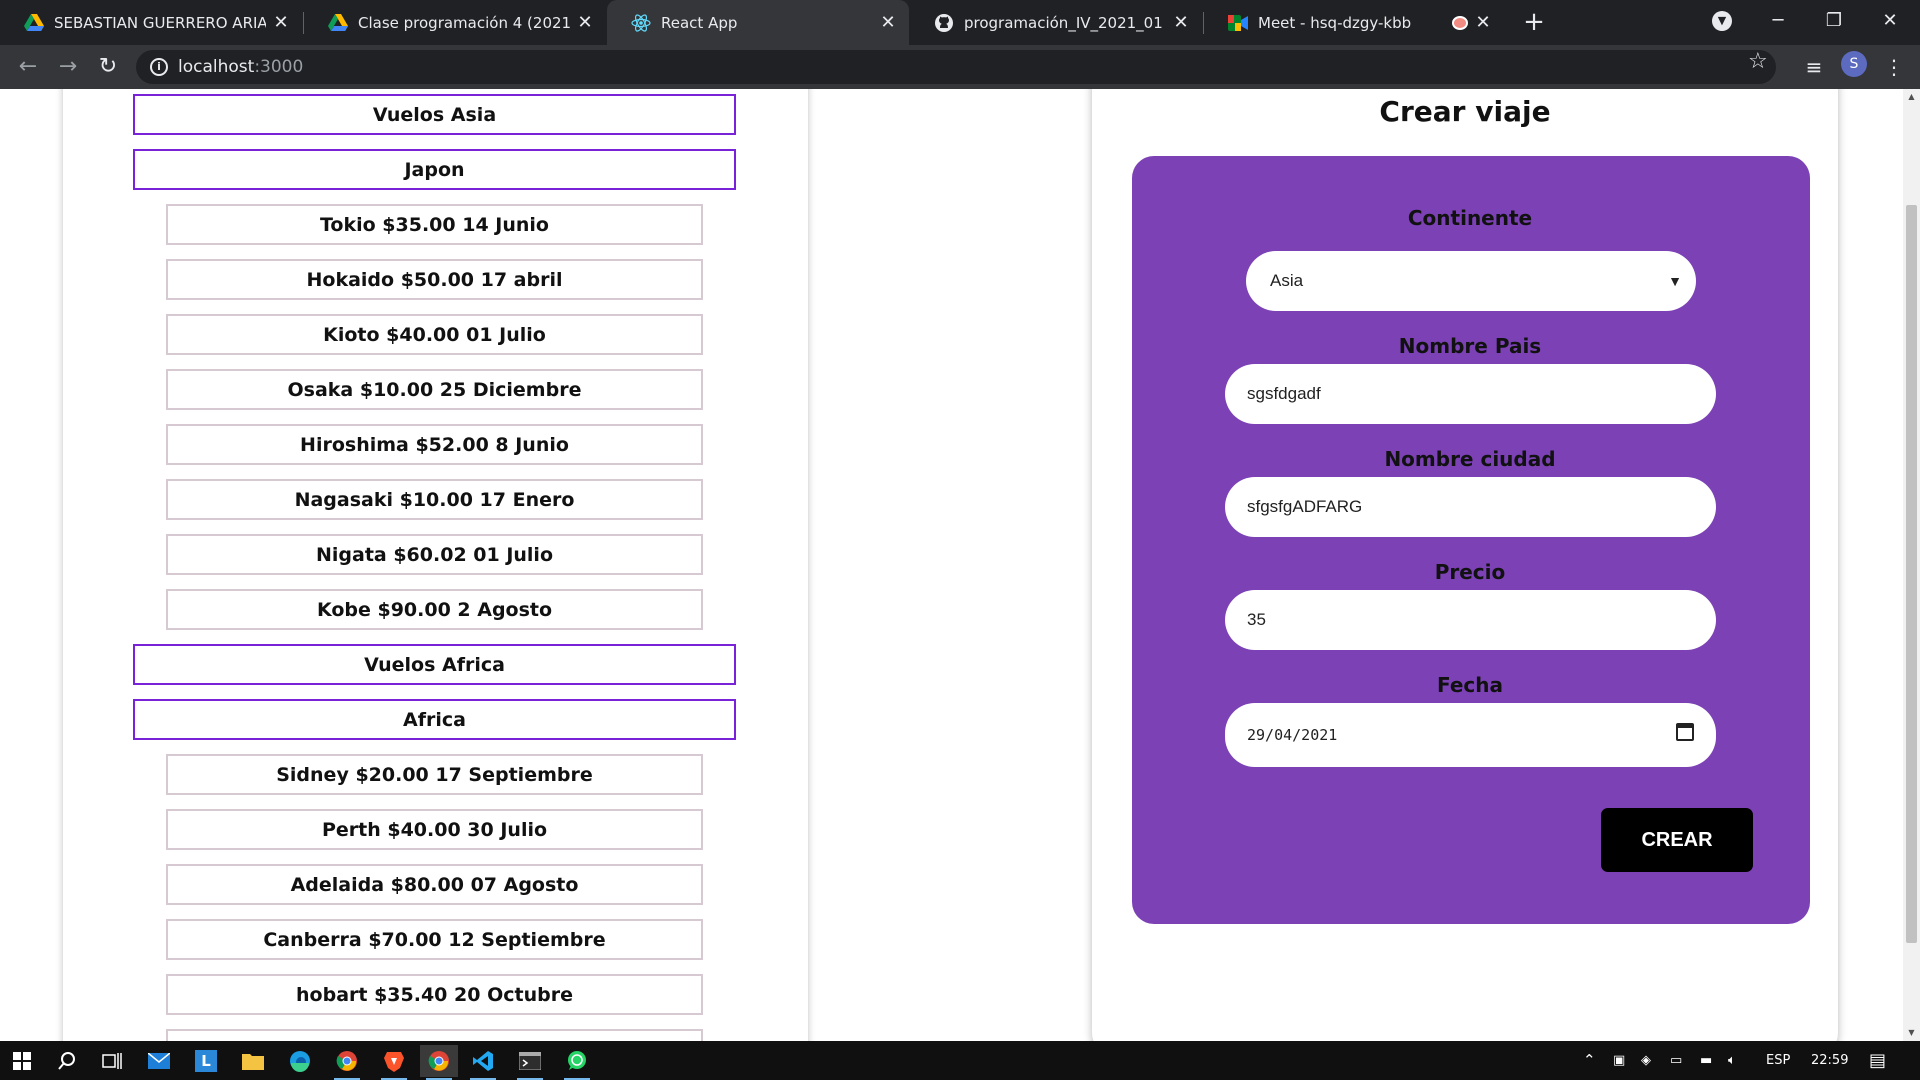 The image size is (1920, 1080). What do you see at coordinates (434, 279) in the screenshot?
I see `flight-item: Hokaido $50.00 17 abril` at bounding box center [434, 279].